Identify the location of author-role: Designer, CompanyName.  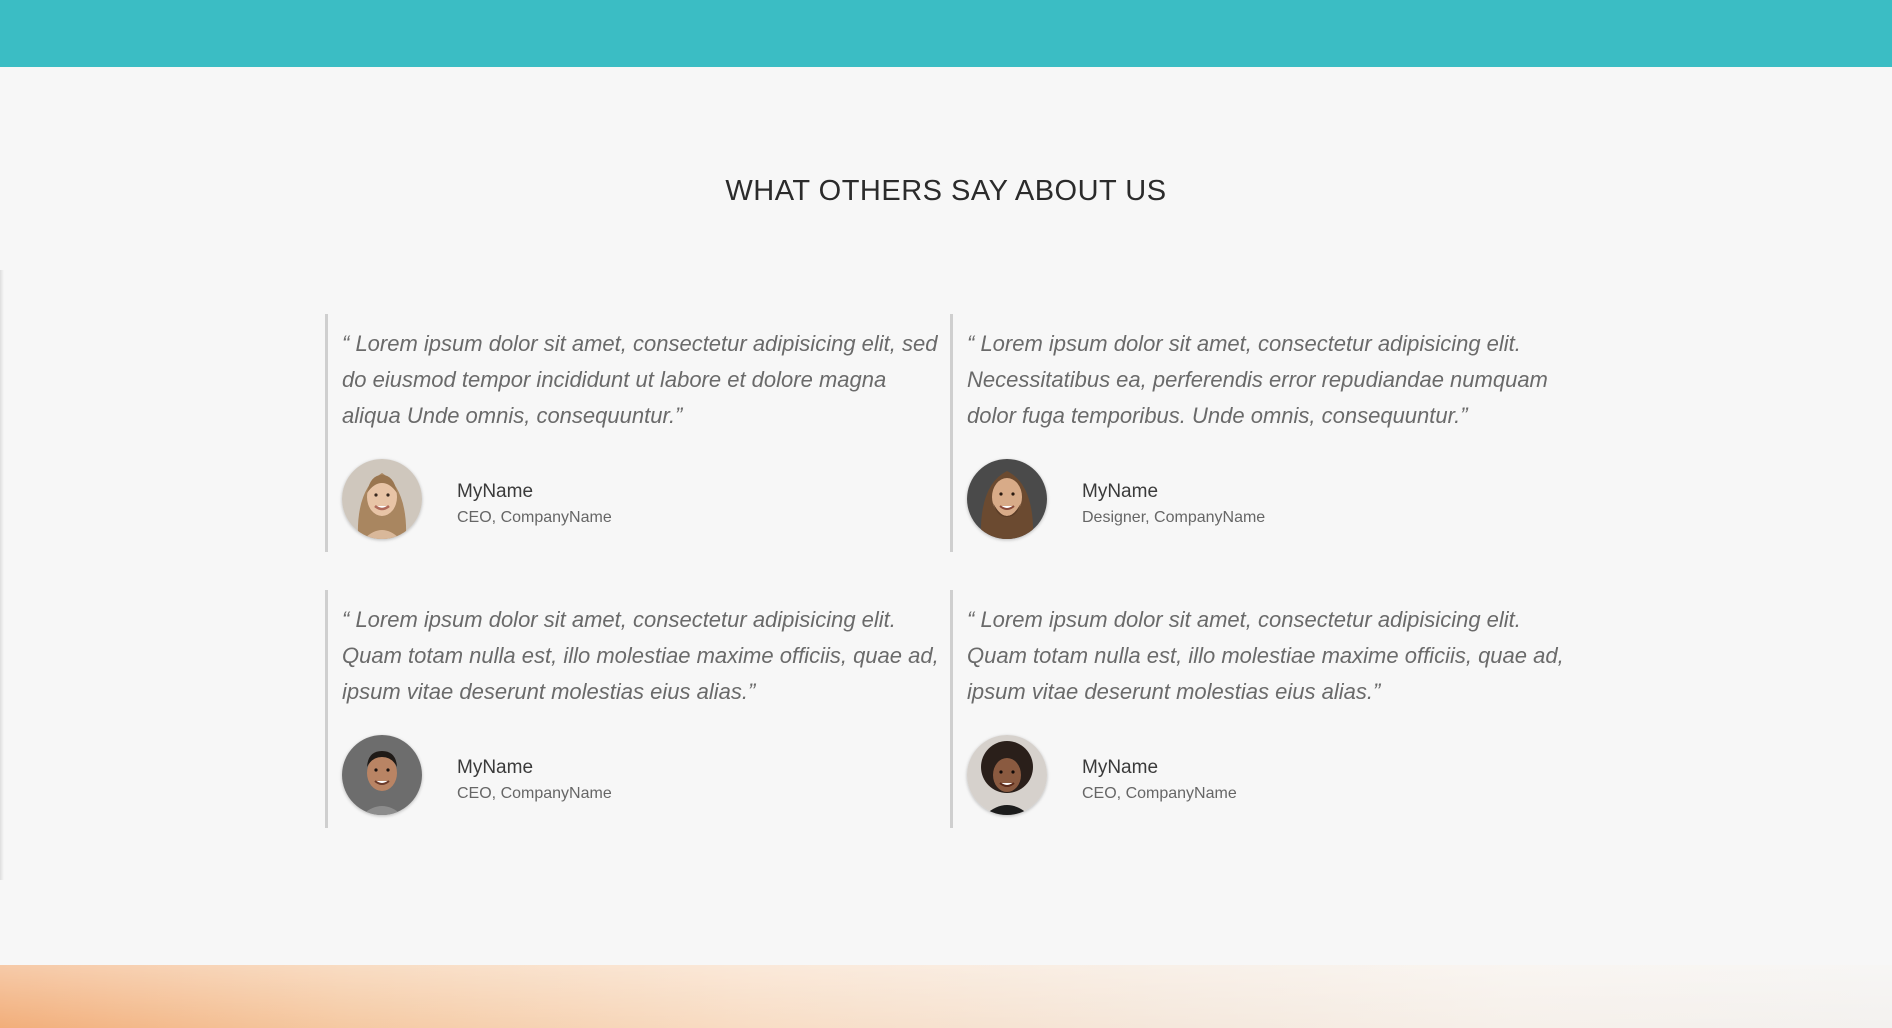
(1174, 517).